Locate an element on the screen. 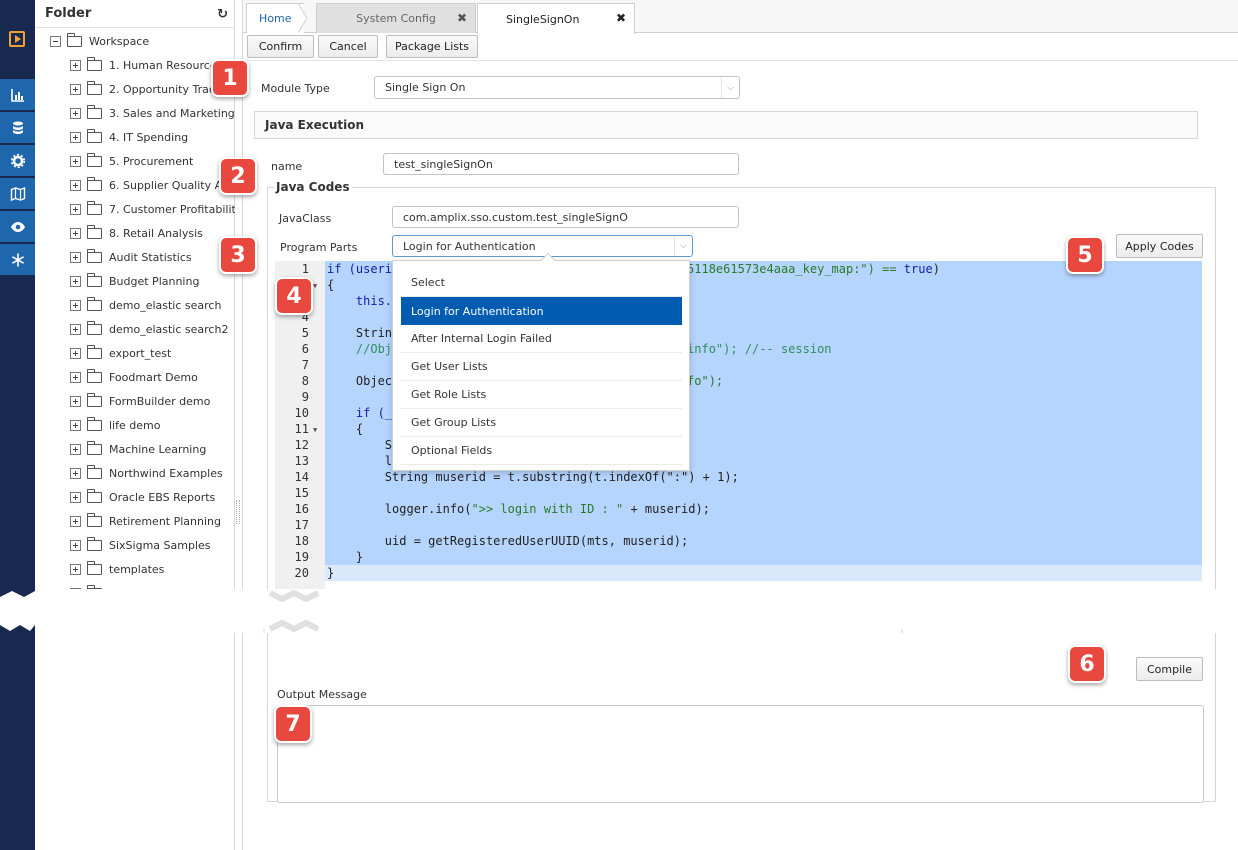  page-break-tear is located at coordinates (619, 611).